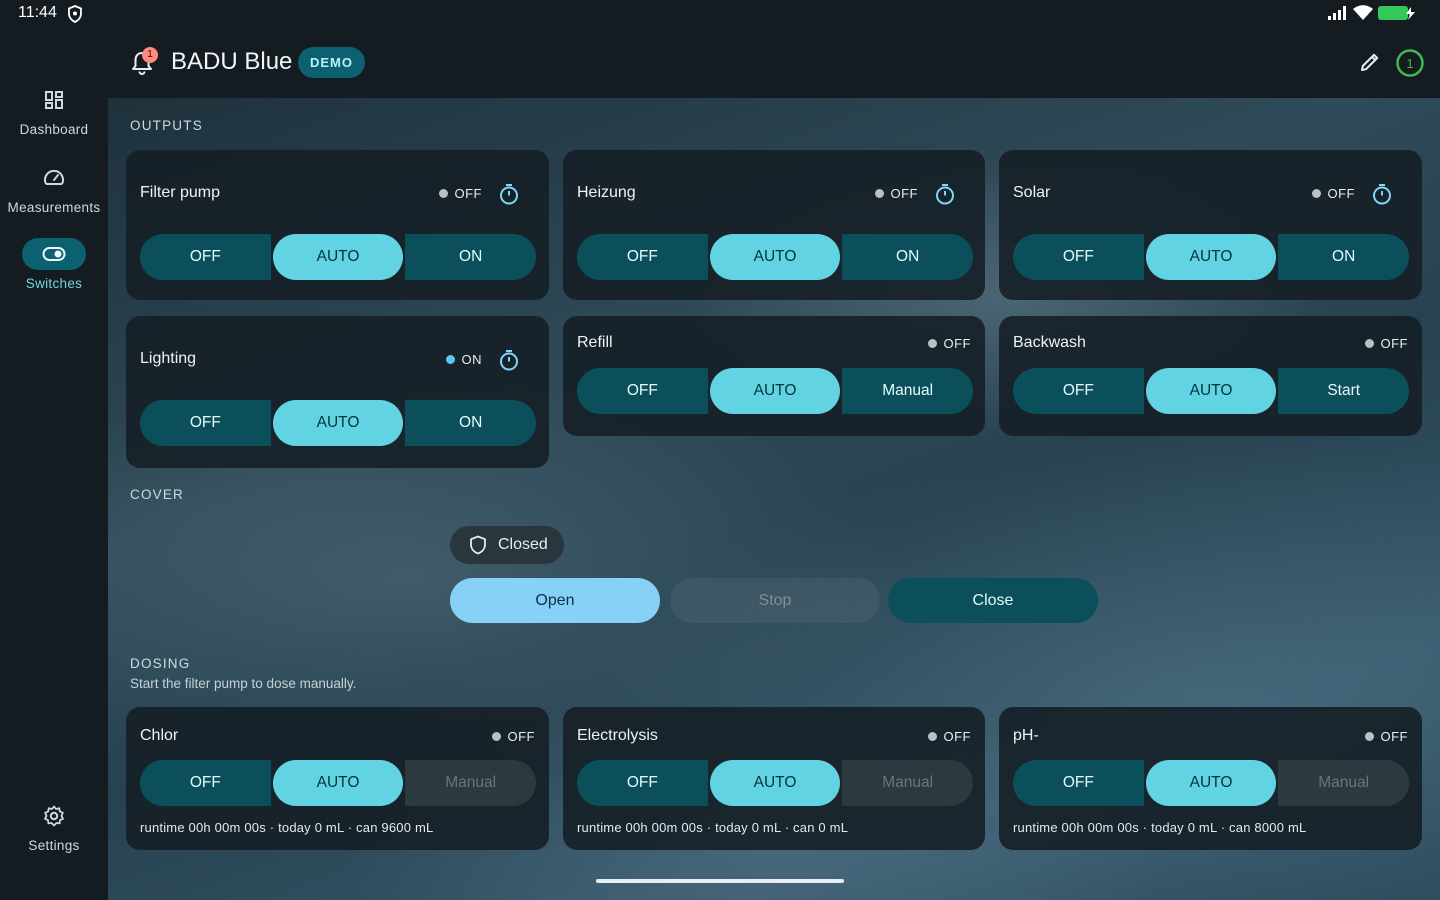  Describe the element at coordinates (993, 600) in the screenshot. I see `cover-close-button: Close` at that location.